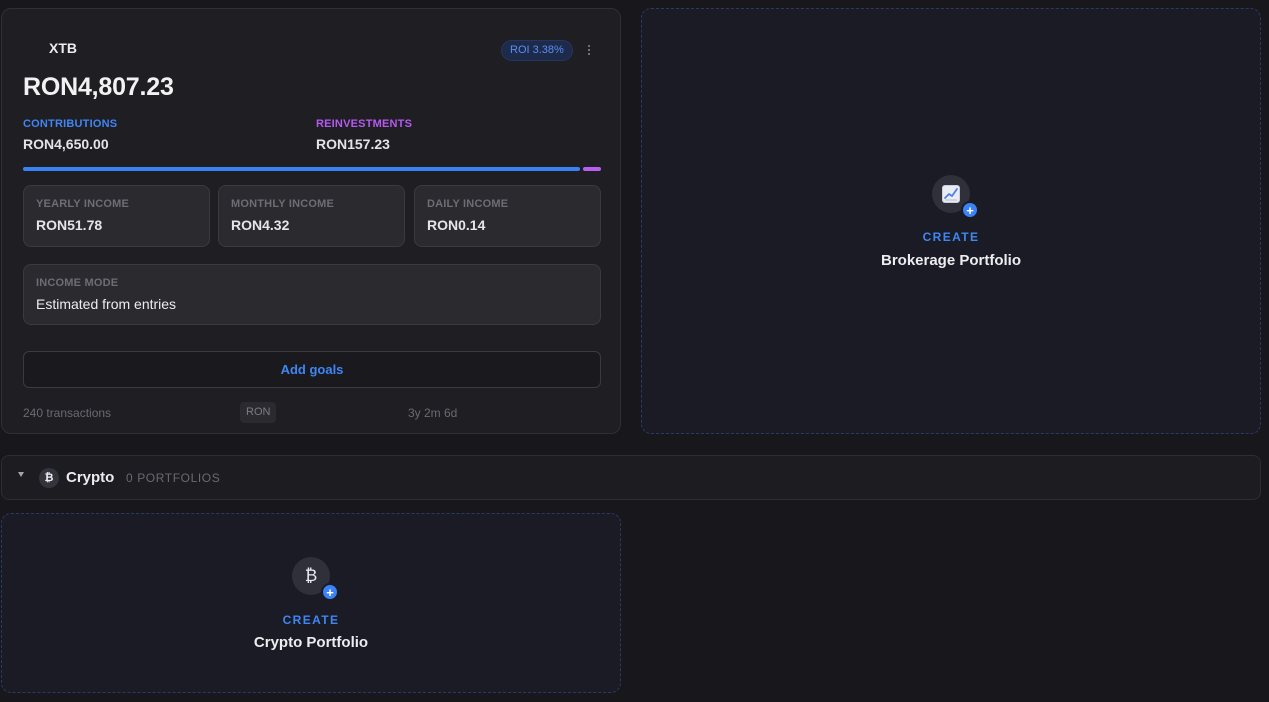 The width and height of the screenshot is (1269, 702). What do you see at coordinates (258, 412) in the screenshot?
I see `currency-chip: RON` at bounding box center [258, 412].